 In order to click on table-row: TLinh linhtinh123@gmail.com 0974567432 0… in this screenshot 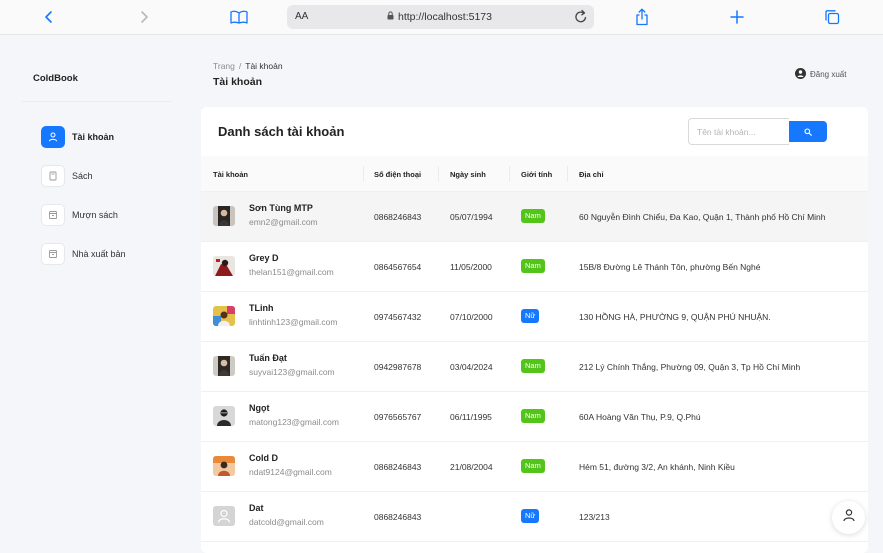, I will do `click(534, 317)`.